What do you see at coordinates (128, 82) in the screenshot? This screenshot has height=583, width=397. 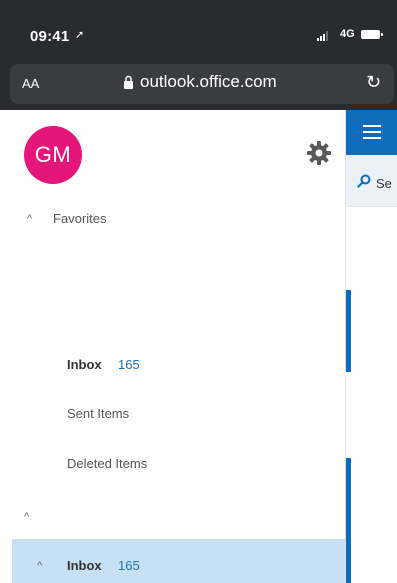 I see `lock-icon` at bounding box center [128, 82].